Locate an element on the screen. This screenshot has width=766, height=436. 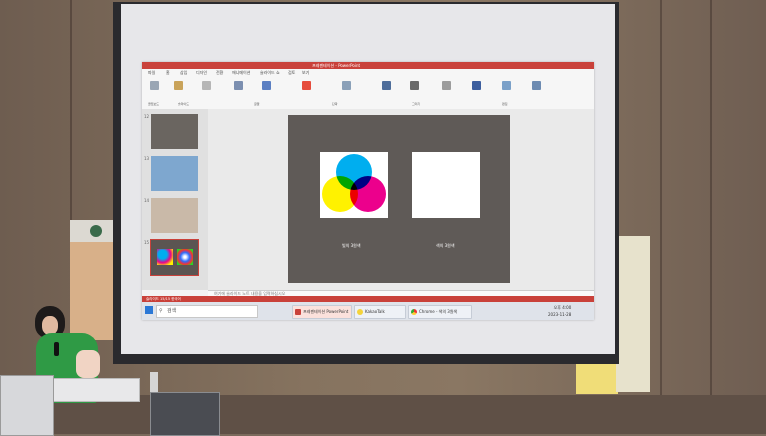
shape-icon is located at coordinates (306, 85).